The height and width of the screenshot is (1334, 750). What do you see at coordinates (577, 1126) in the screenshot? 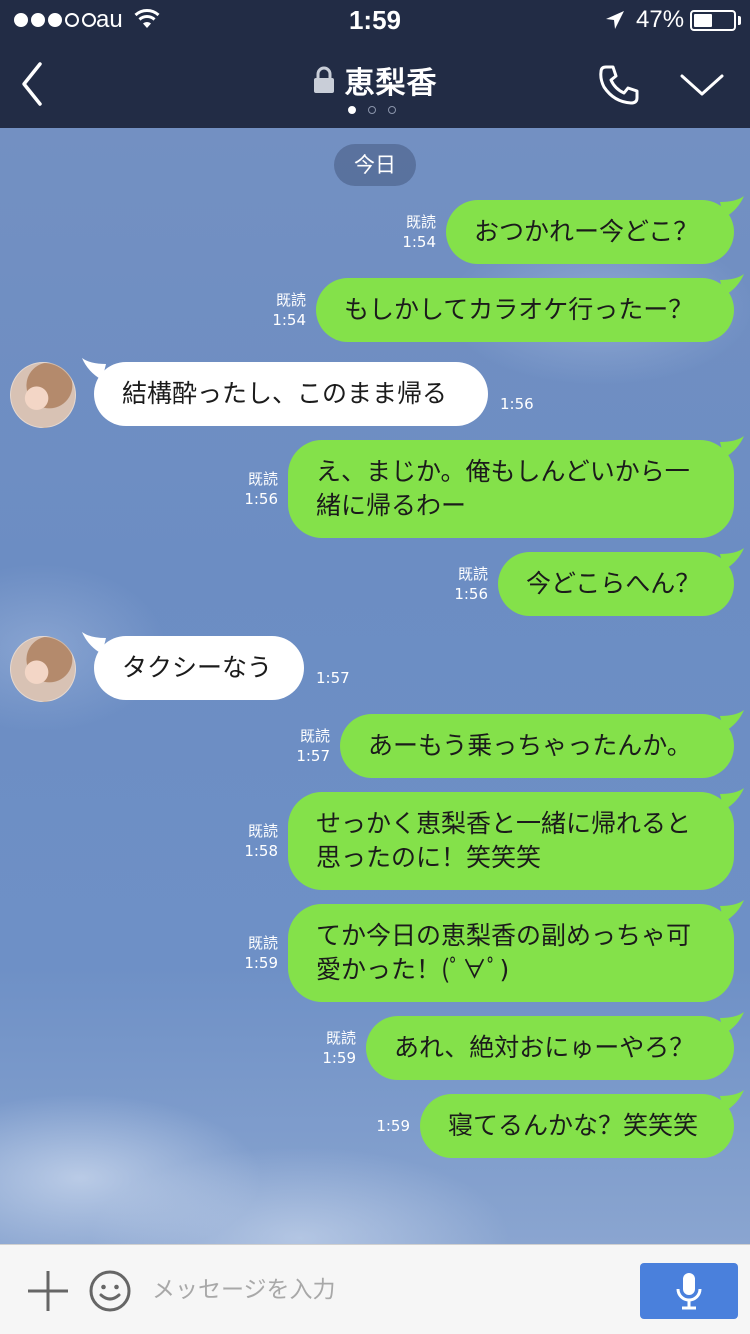
I see `message-bubble: 寝てるんかな？笑笑笑` at bounding box center [577, 1126].